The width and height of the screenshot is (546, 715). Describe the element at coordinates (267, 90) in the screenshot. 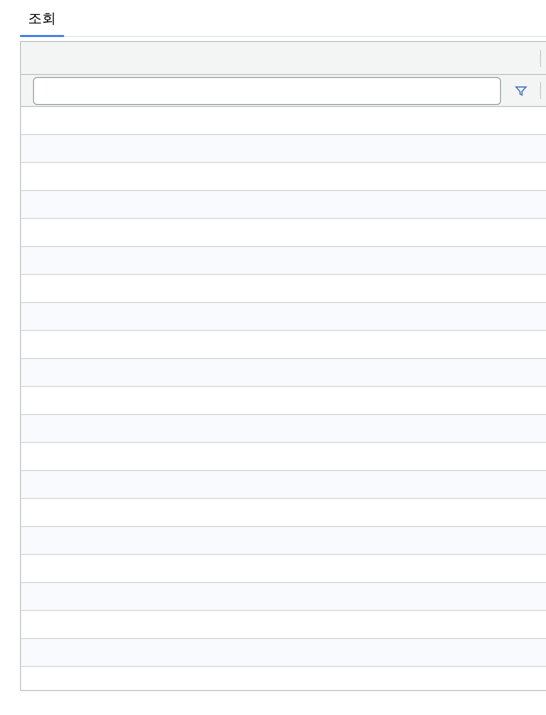

I see `filter-field` at that location.